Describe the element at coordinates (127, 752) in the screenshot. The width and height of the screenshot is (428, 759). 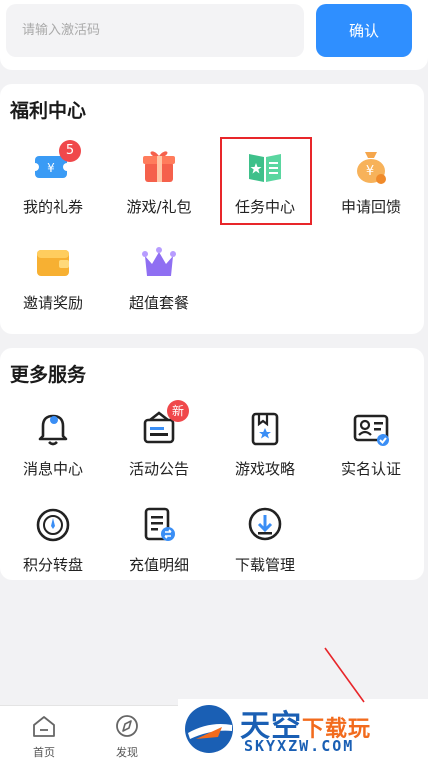
I see `tab-label: 发现` at that location.